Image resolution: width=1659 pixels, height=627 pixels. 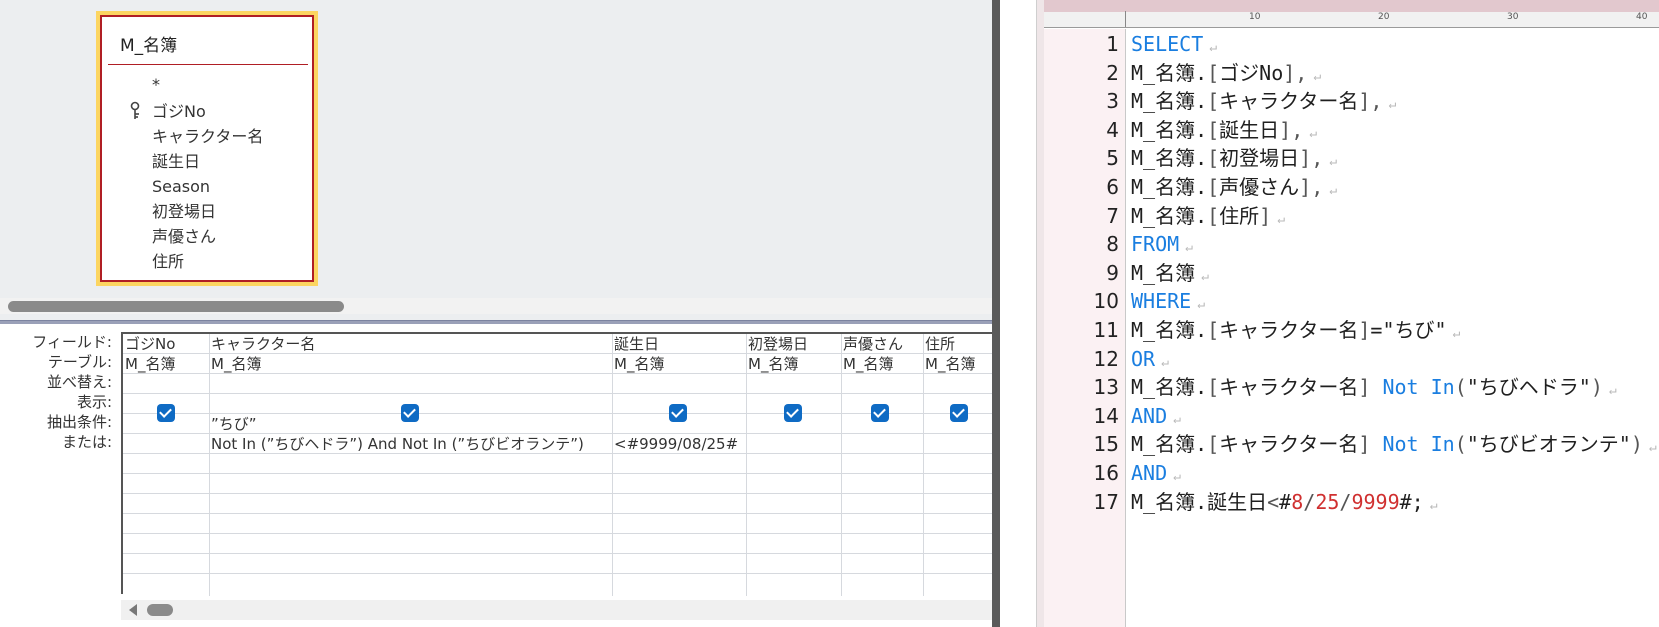 What do you see at coordinates (1106, 473) in the screenshot?
I see `line-number: 16` at bounding box center [1106, 473].